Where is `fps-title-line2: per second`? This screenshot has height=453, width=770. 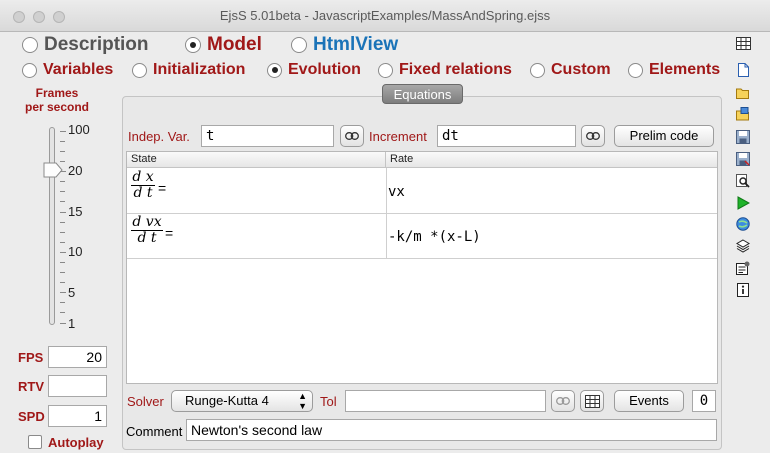 fps-title-line2: per second is located at coordinates (57, 107).